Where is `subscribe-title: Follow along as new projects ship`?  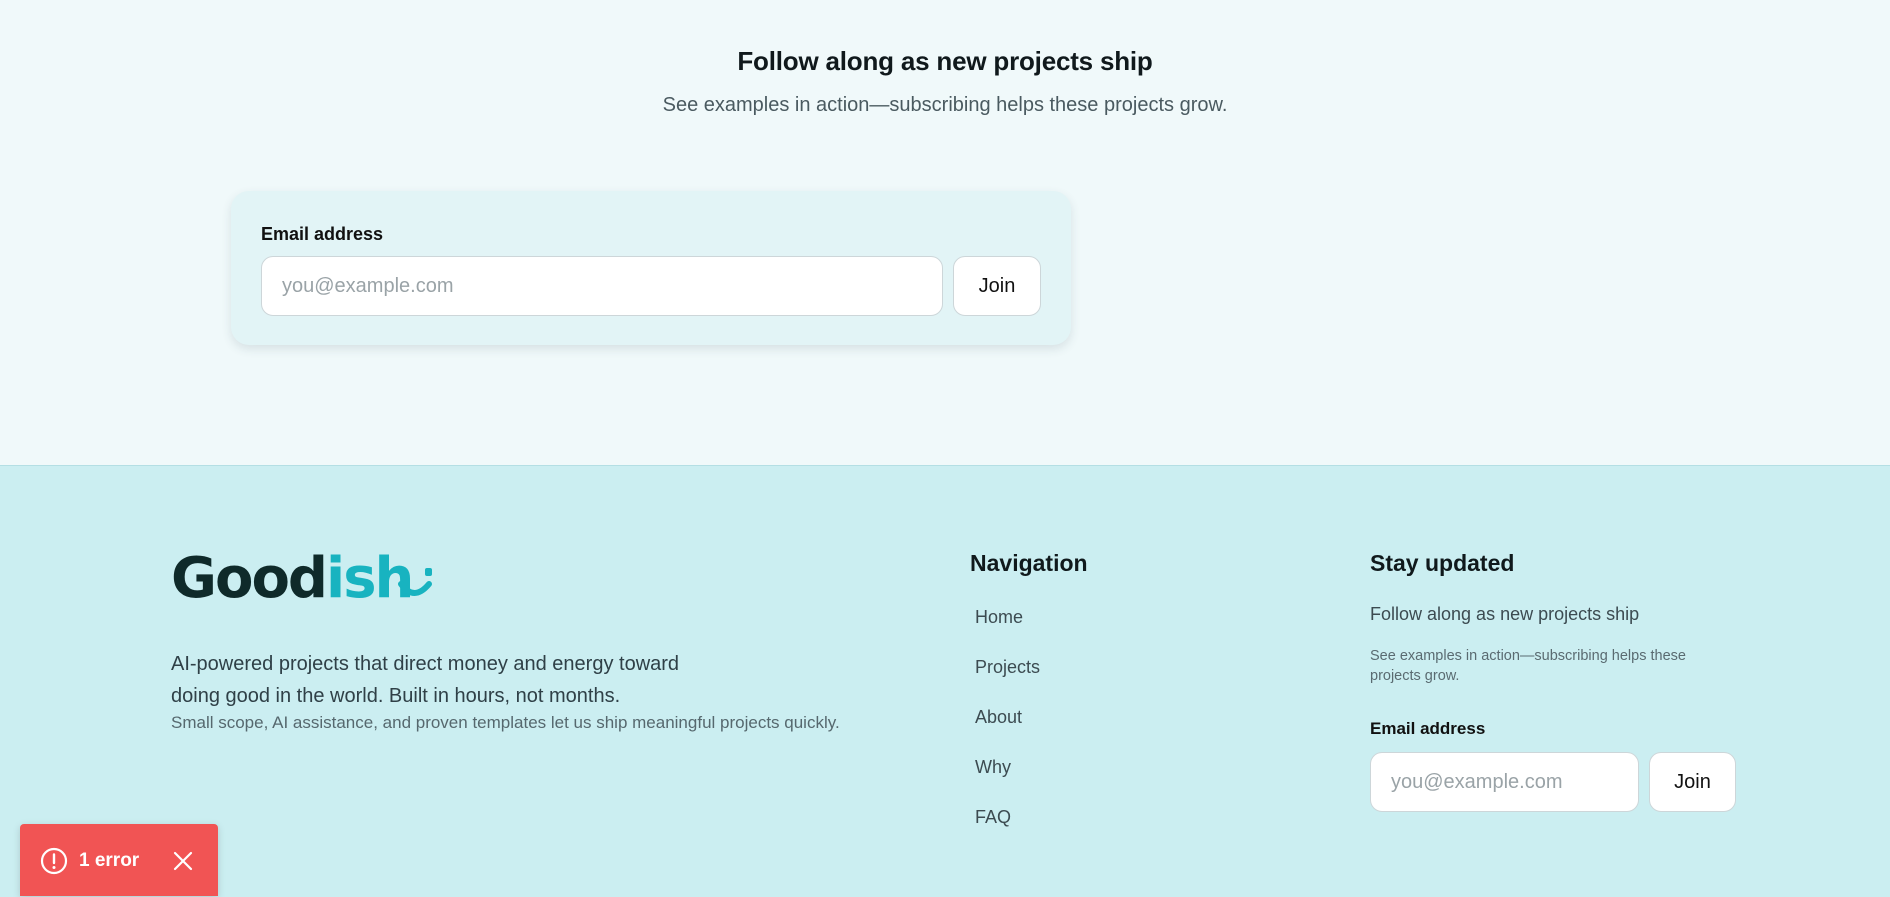
subscribe-title: Follow along as new projects ship is located at coordinates (945, 61).